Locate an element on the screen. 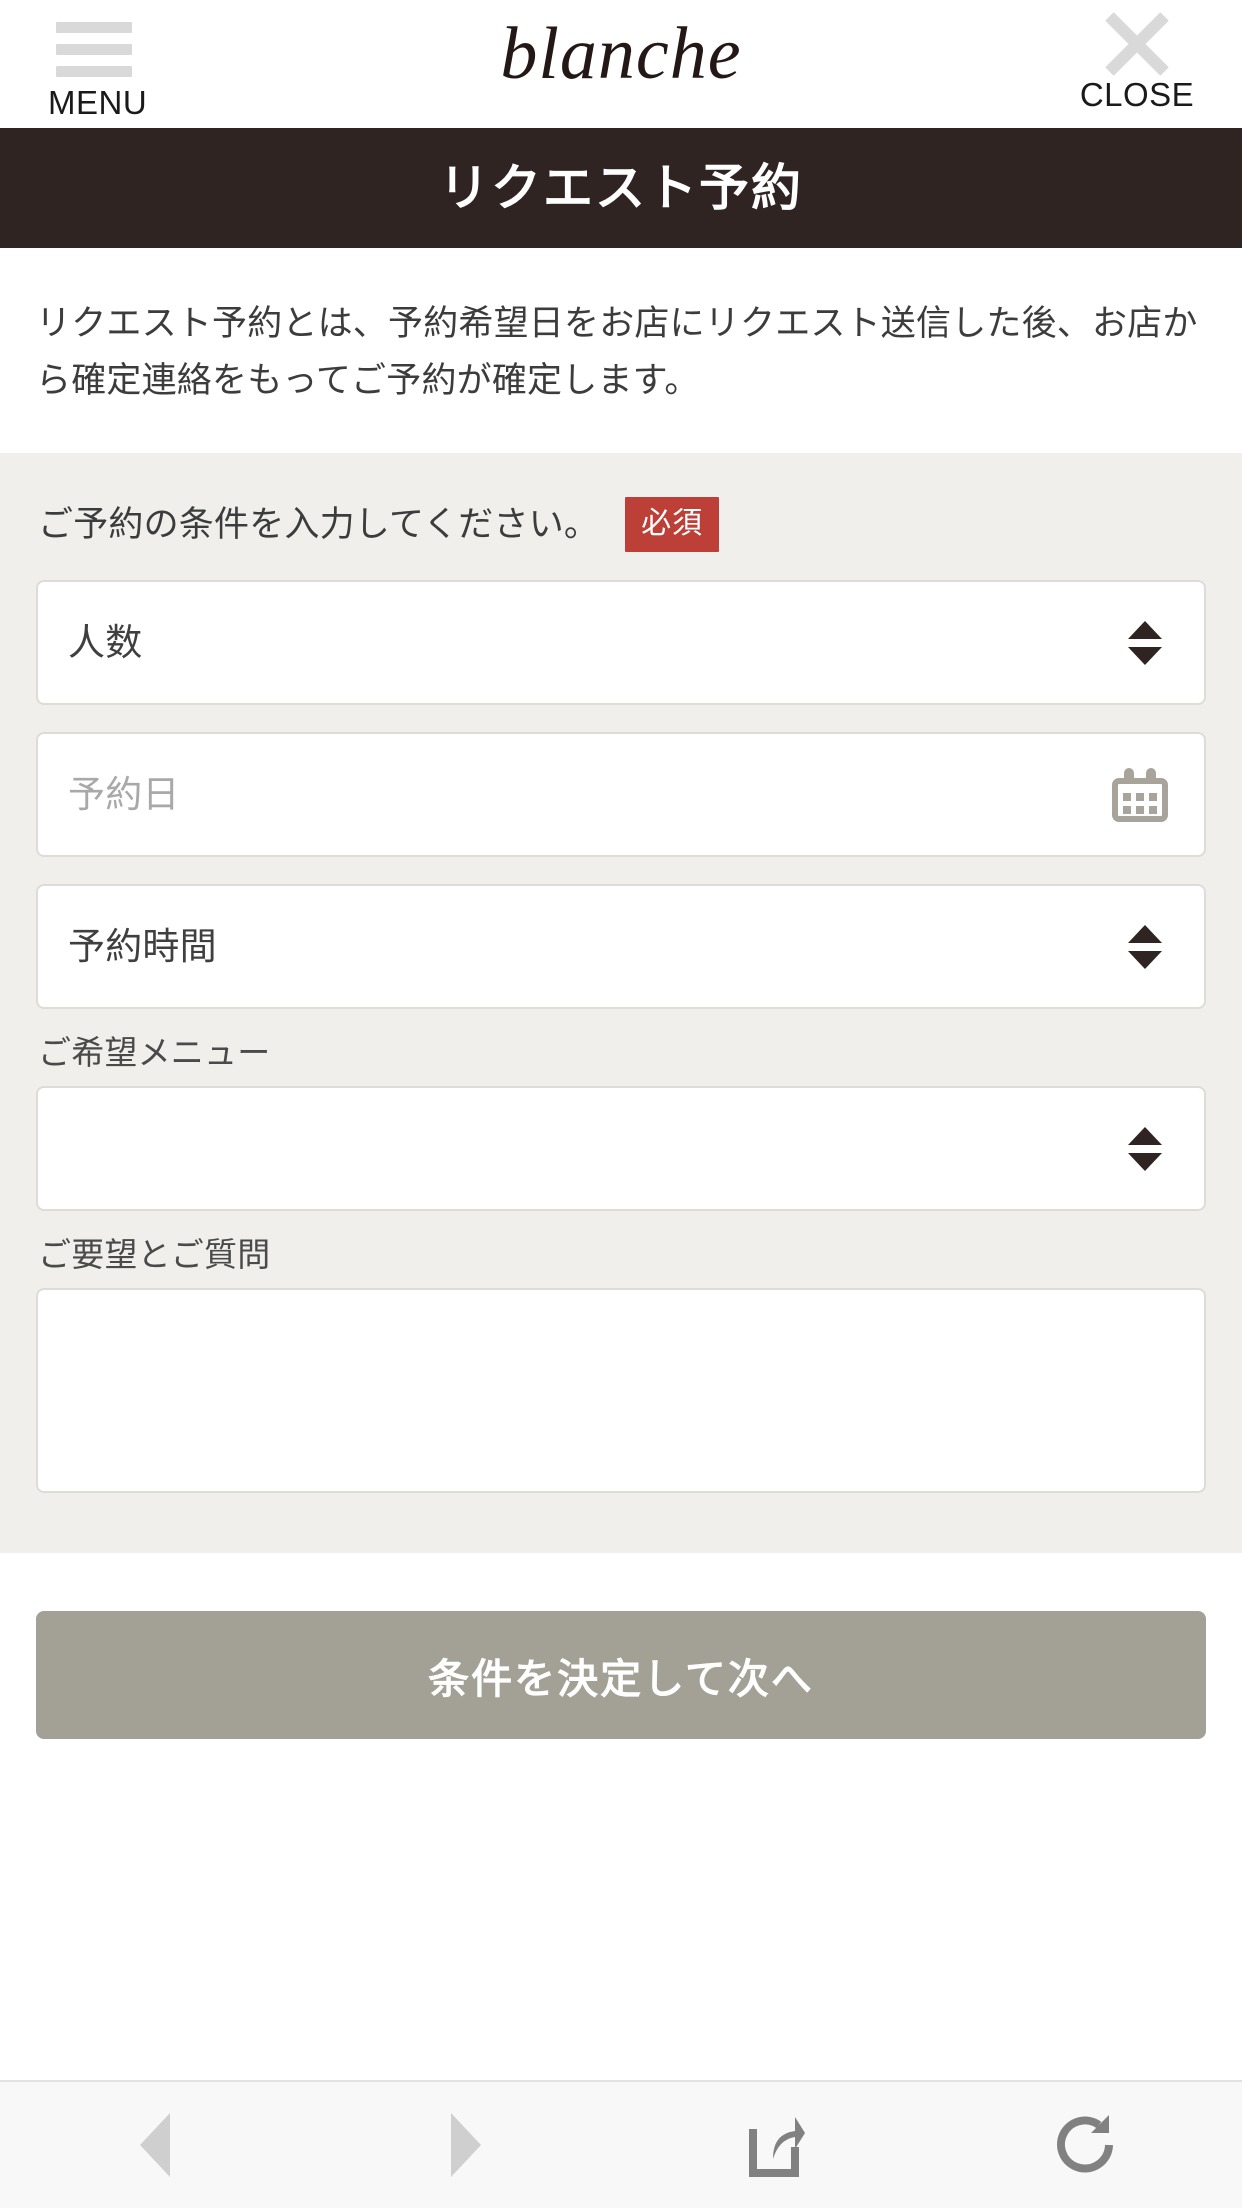  menu-label: MENU is located at coordinates (98, 102).